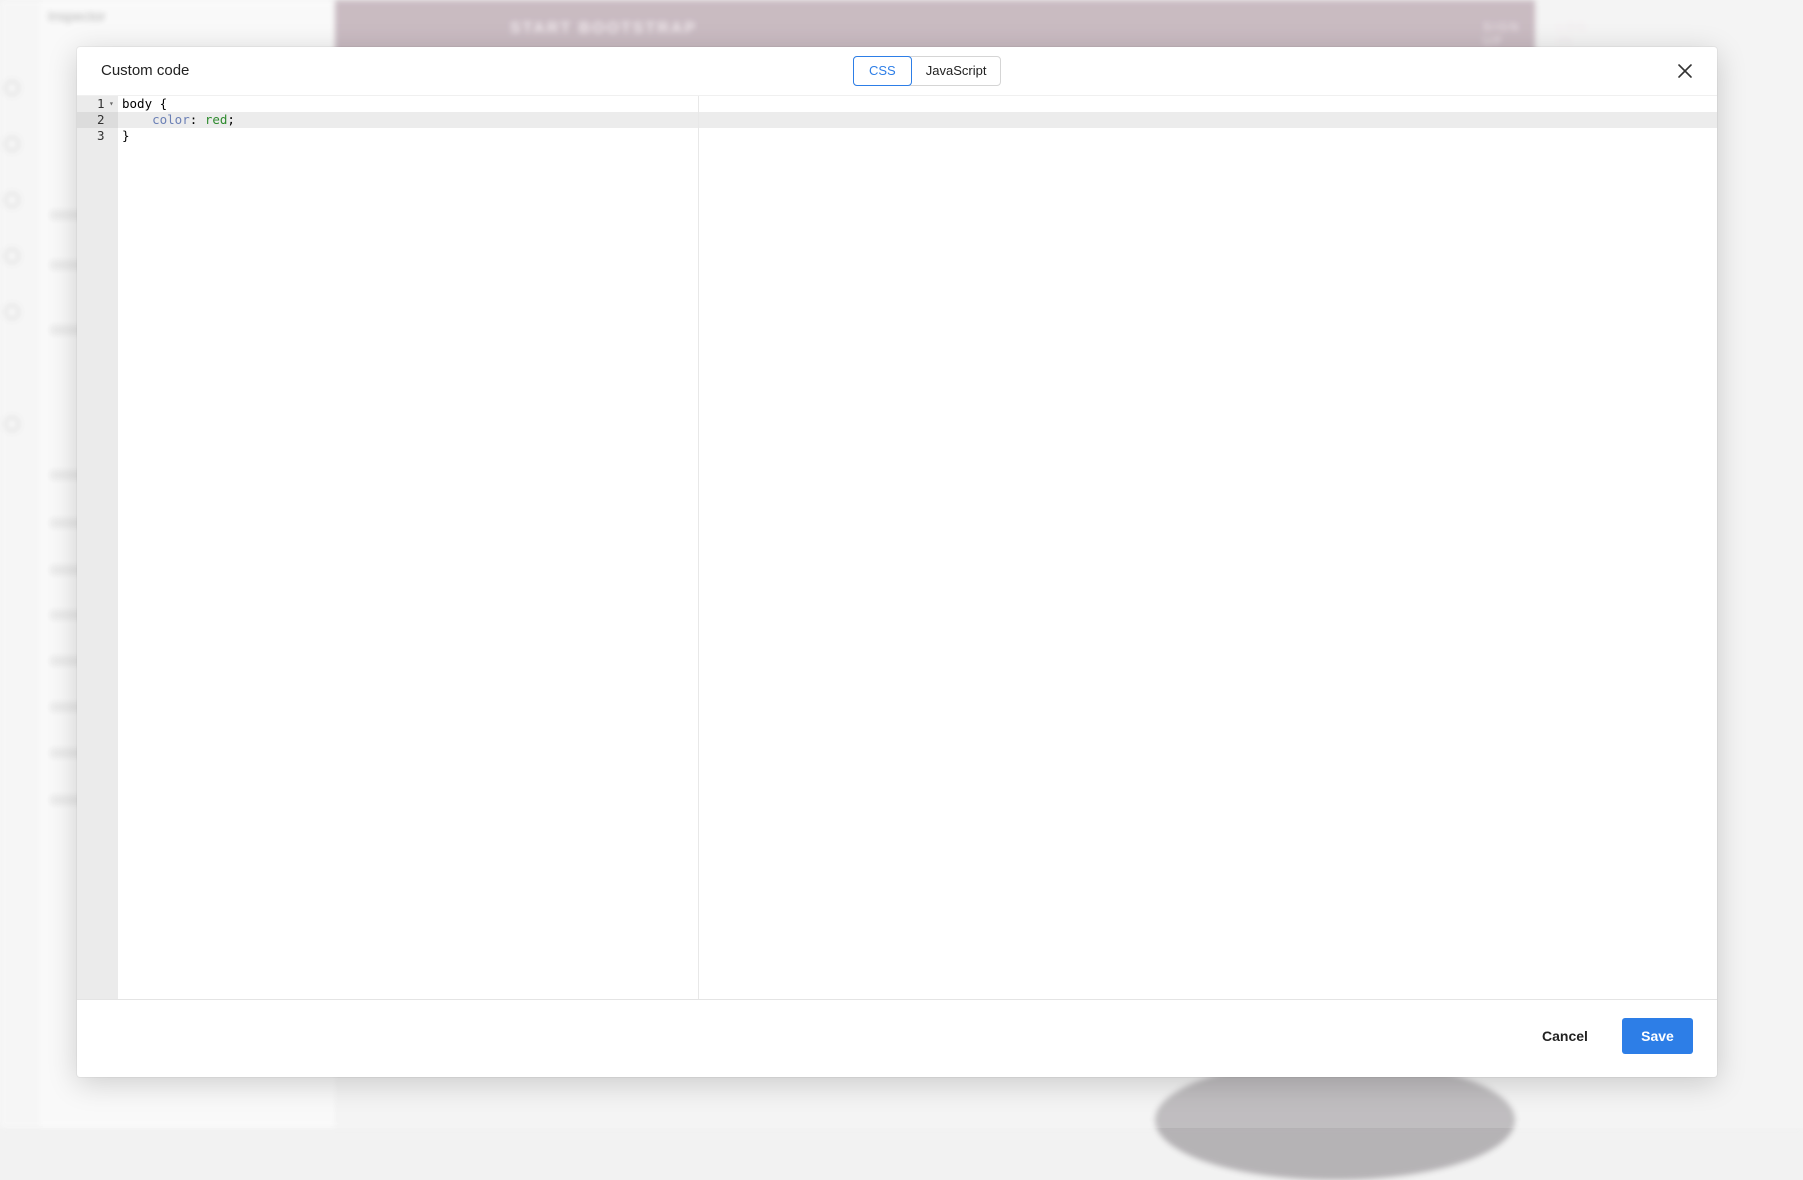 This screenshot has height=1180, width=1803. I want to click on code-line-3: }, so click(126, 136).